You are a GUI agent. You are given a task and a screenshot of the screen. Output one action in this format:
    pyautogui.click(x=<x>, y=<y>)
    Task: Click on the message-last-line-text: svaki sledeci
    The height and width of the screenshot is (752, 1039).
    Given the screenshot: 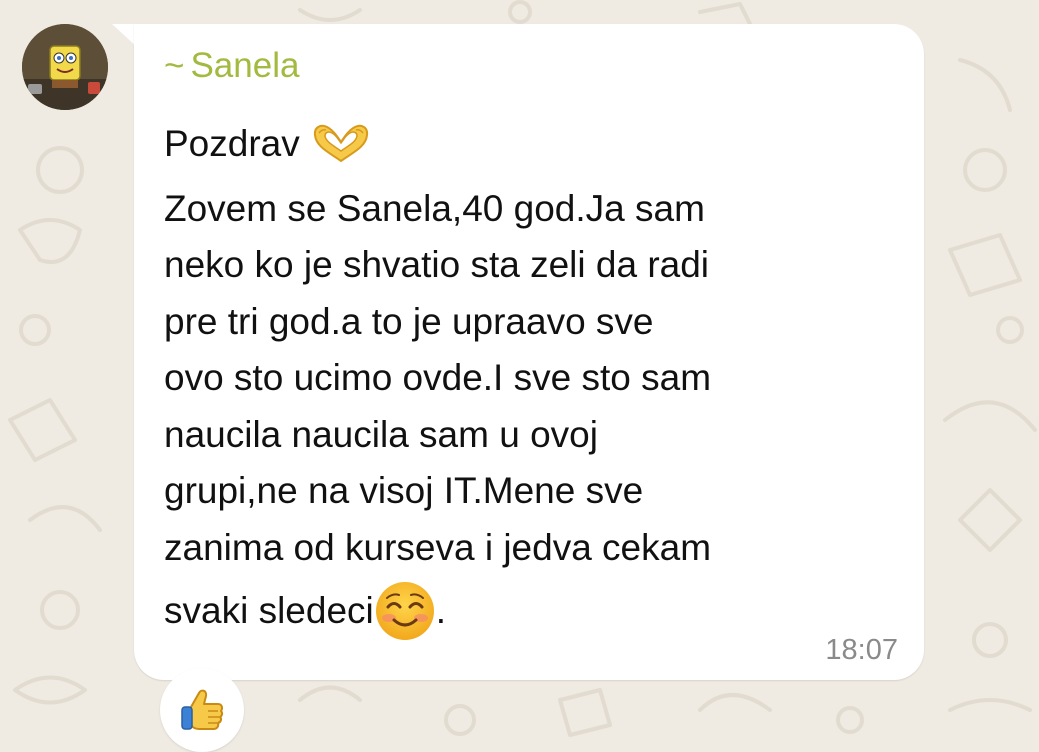 What is the action you would take?
    pyautogui.click(x=269, y=610)
    